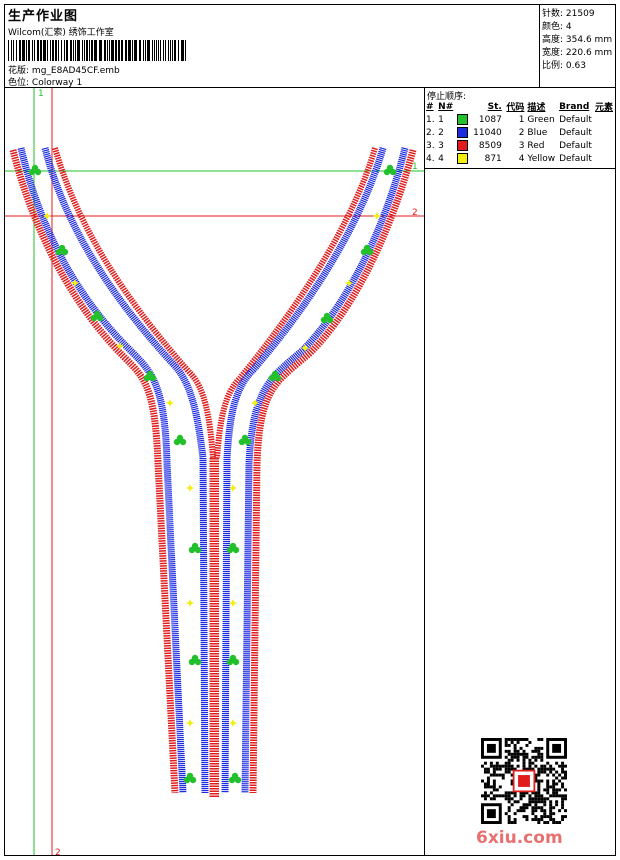 Image resolution: width=620 pixels, height=860 pixels. Describe the element at coordinates (519, 838) in the screenshot. I see `watermark-logo: 6xiu.com` at that location.